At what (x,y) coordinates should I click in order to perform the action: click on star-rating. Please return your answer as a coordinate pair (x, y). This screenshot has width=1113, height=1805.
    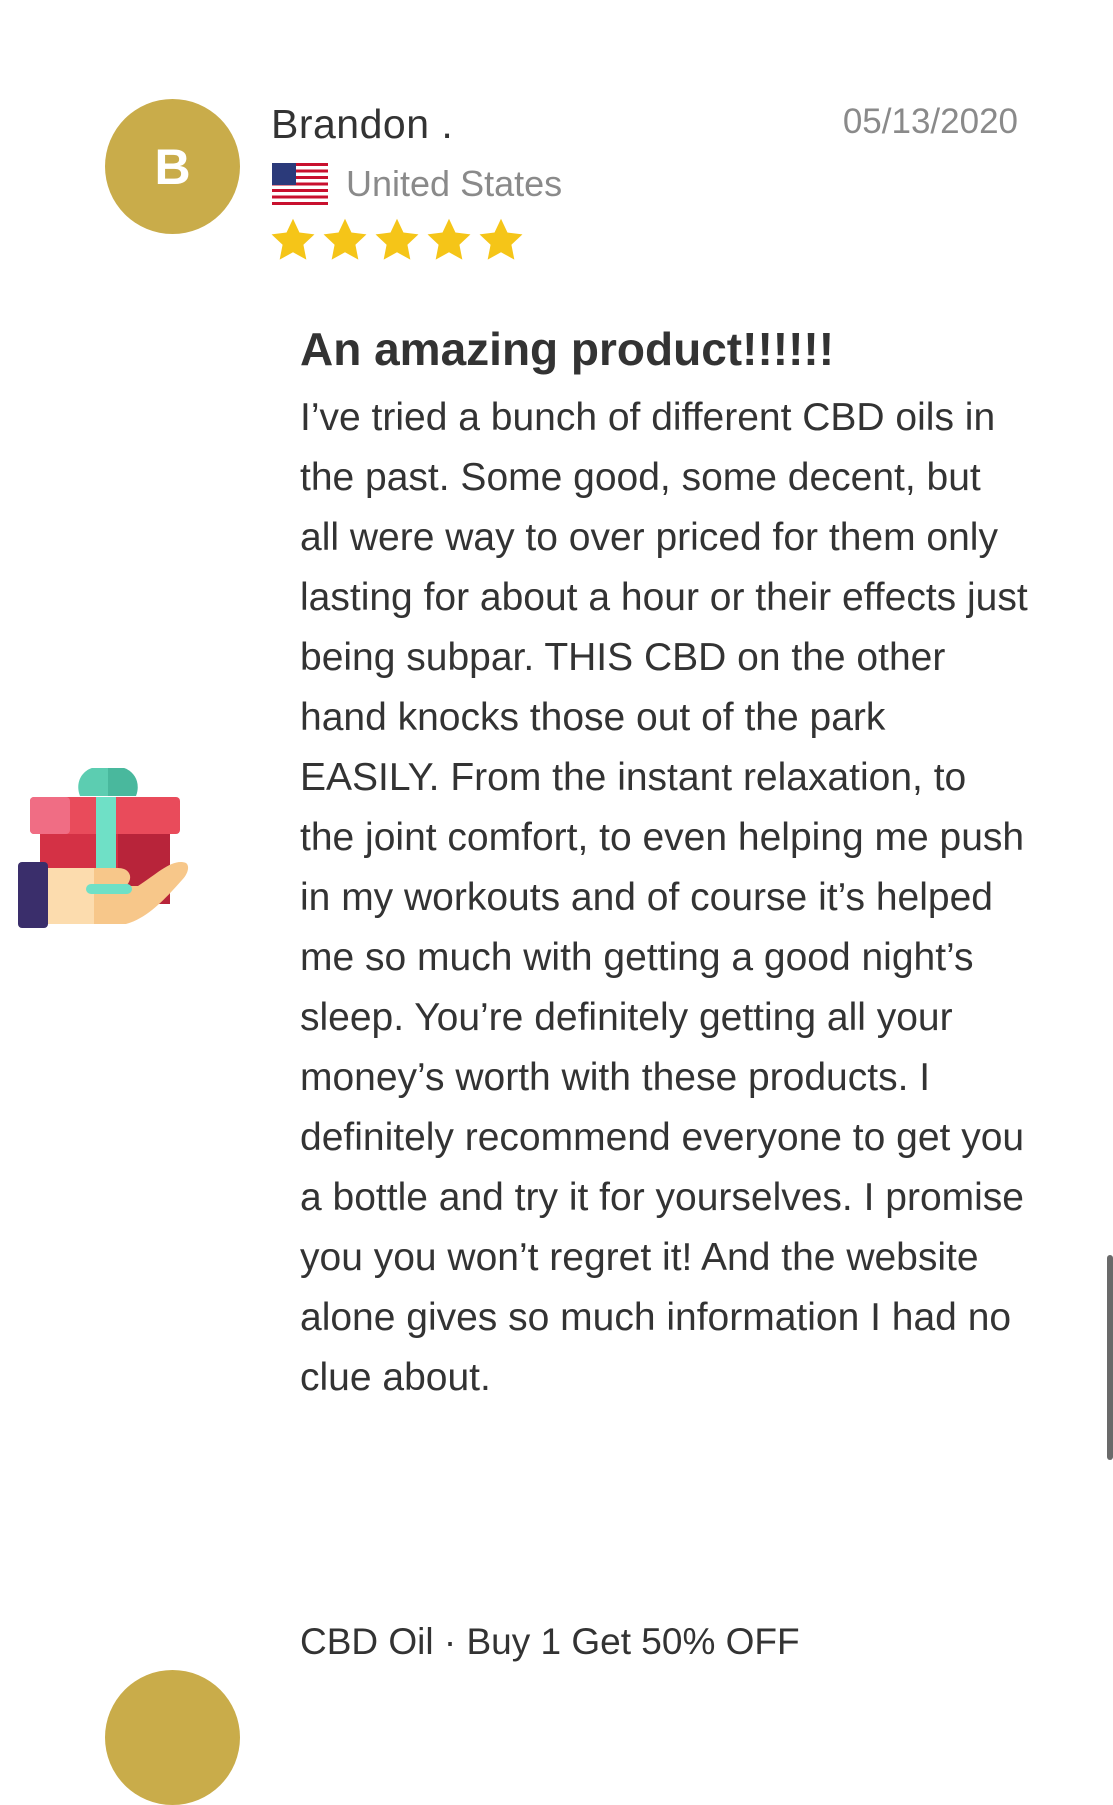
    Looking at the image, I should click on (397, 240).